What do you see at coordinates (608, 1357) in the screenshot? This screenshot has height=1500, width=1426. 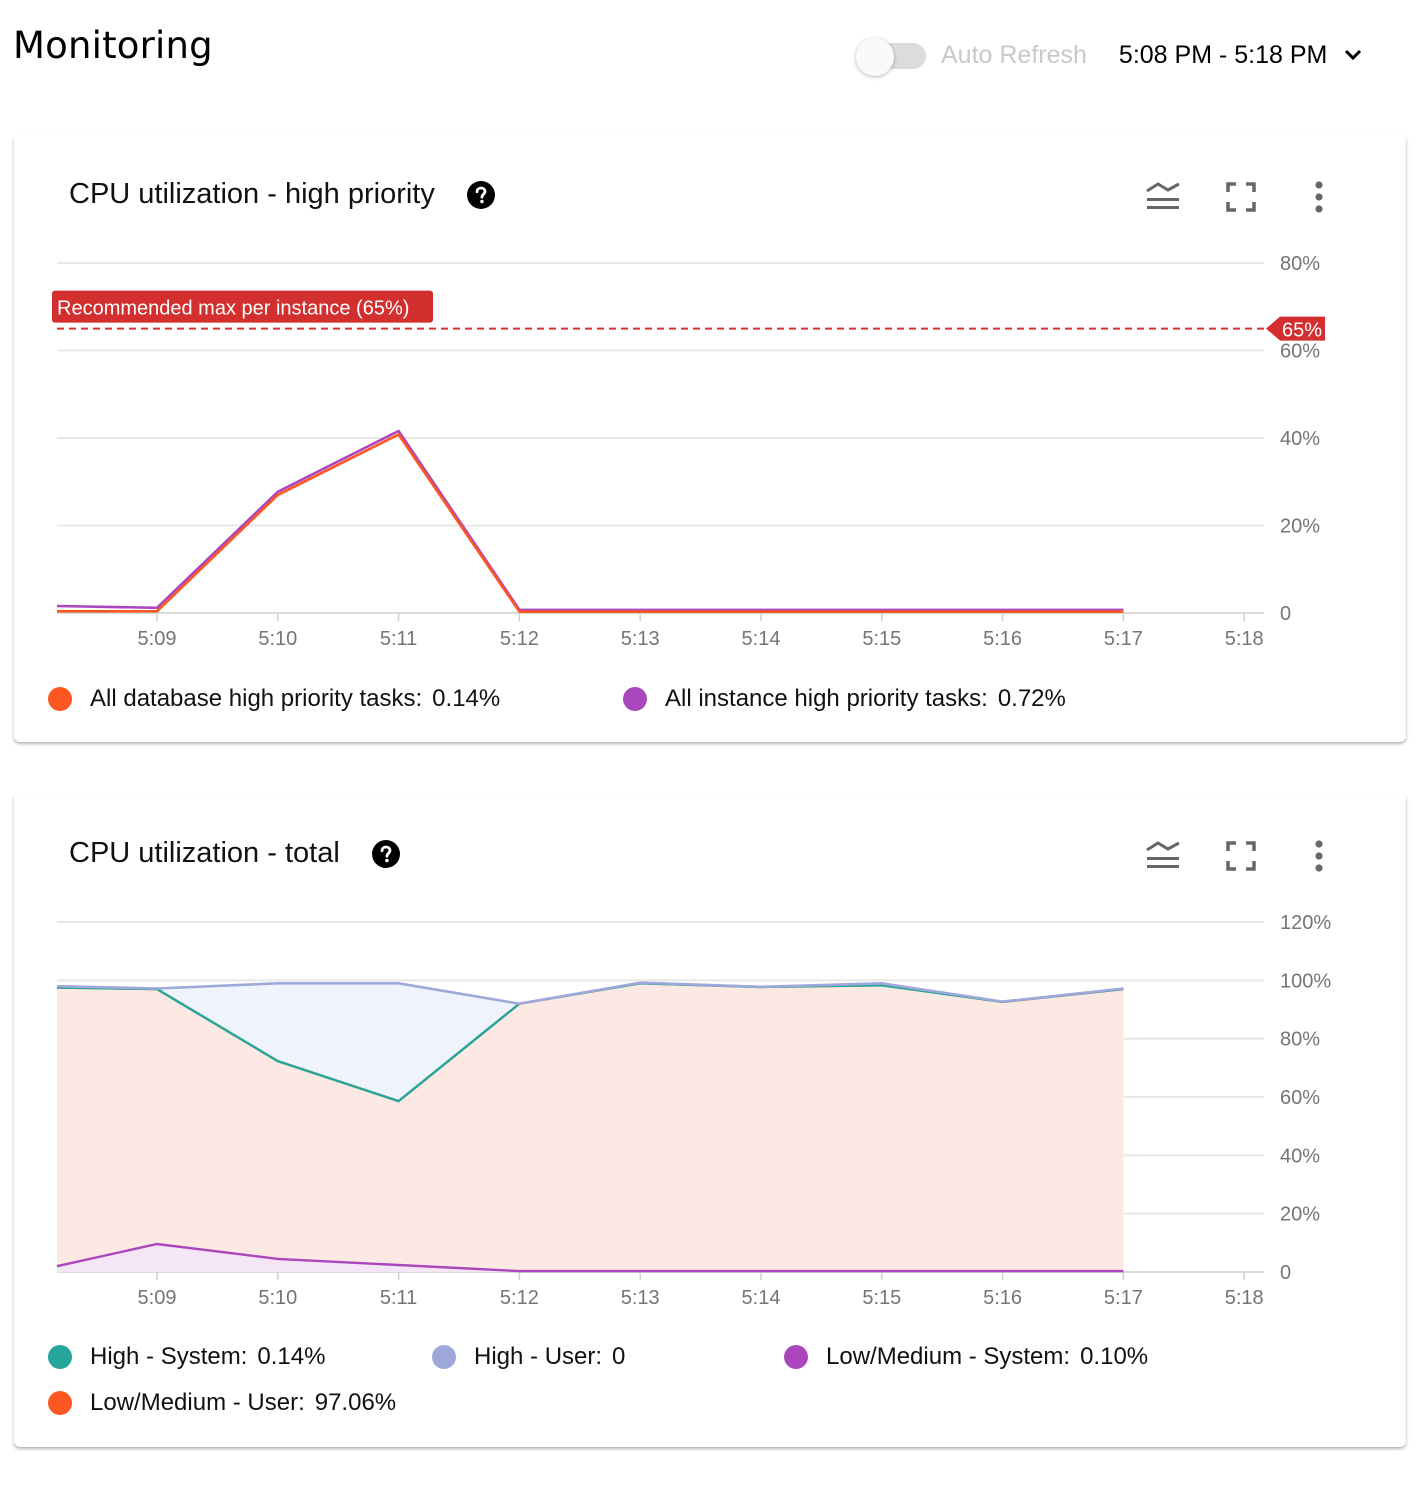 I see `legend-item-high-user: High - User: 0` at bounding box center [608, 1357].